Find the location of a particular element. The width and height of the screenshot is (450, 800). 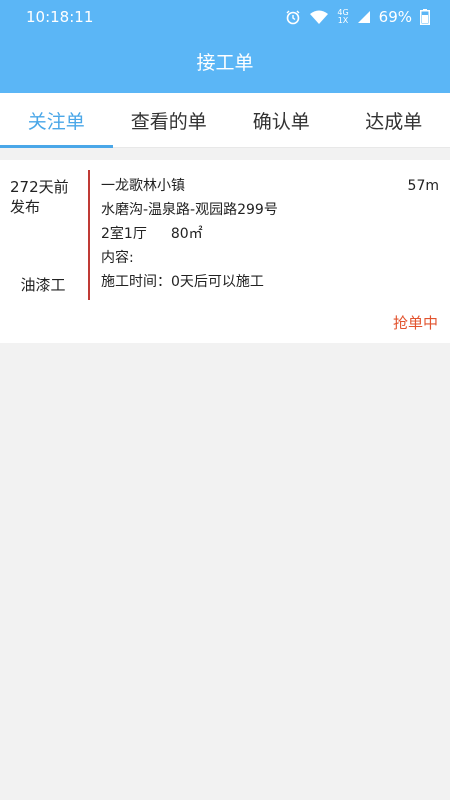

schedule: 施工时间：0天后可以施工 is located at coordinates (182, 282).